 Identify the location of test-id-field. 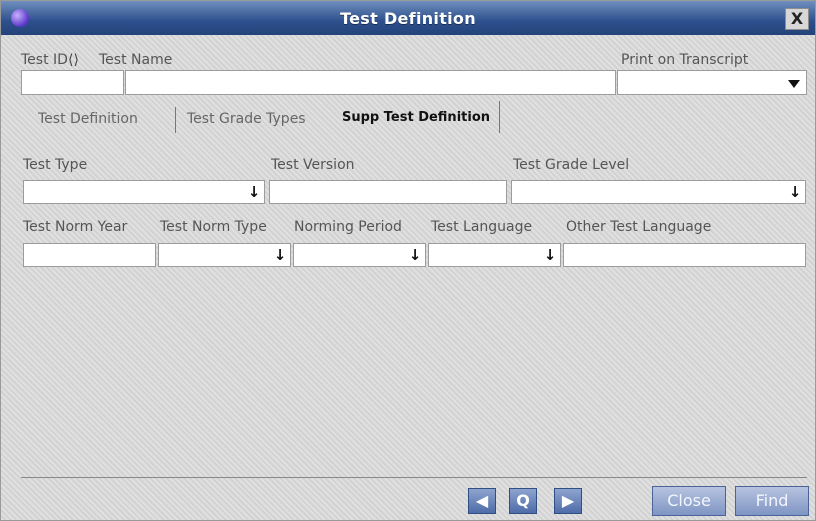
(72, 82).